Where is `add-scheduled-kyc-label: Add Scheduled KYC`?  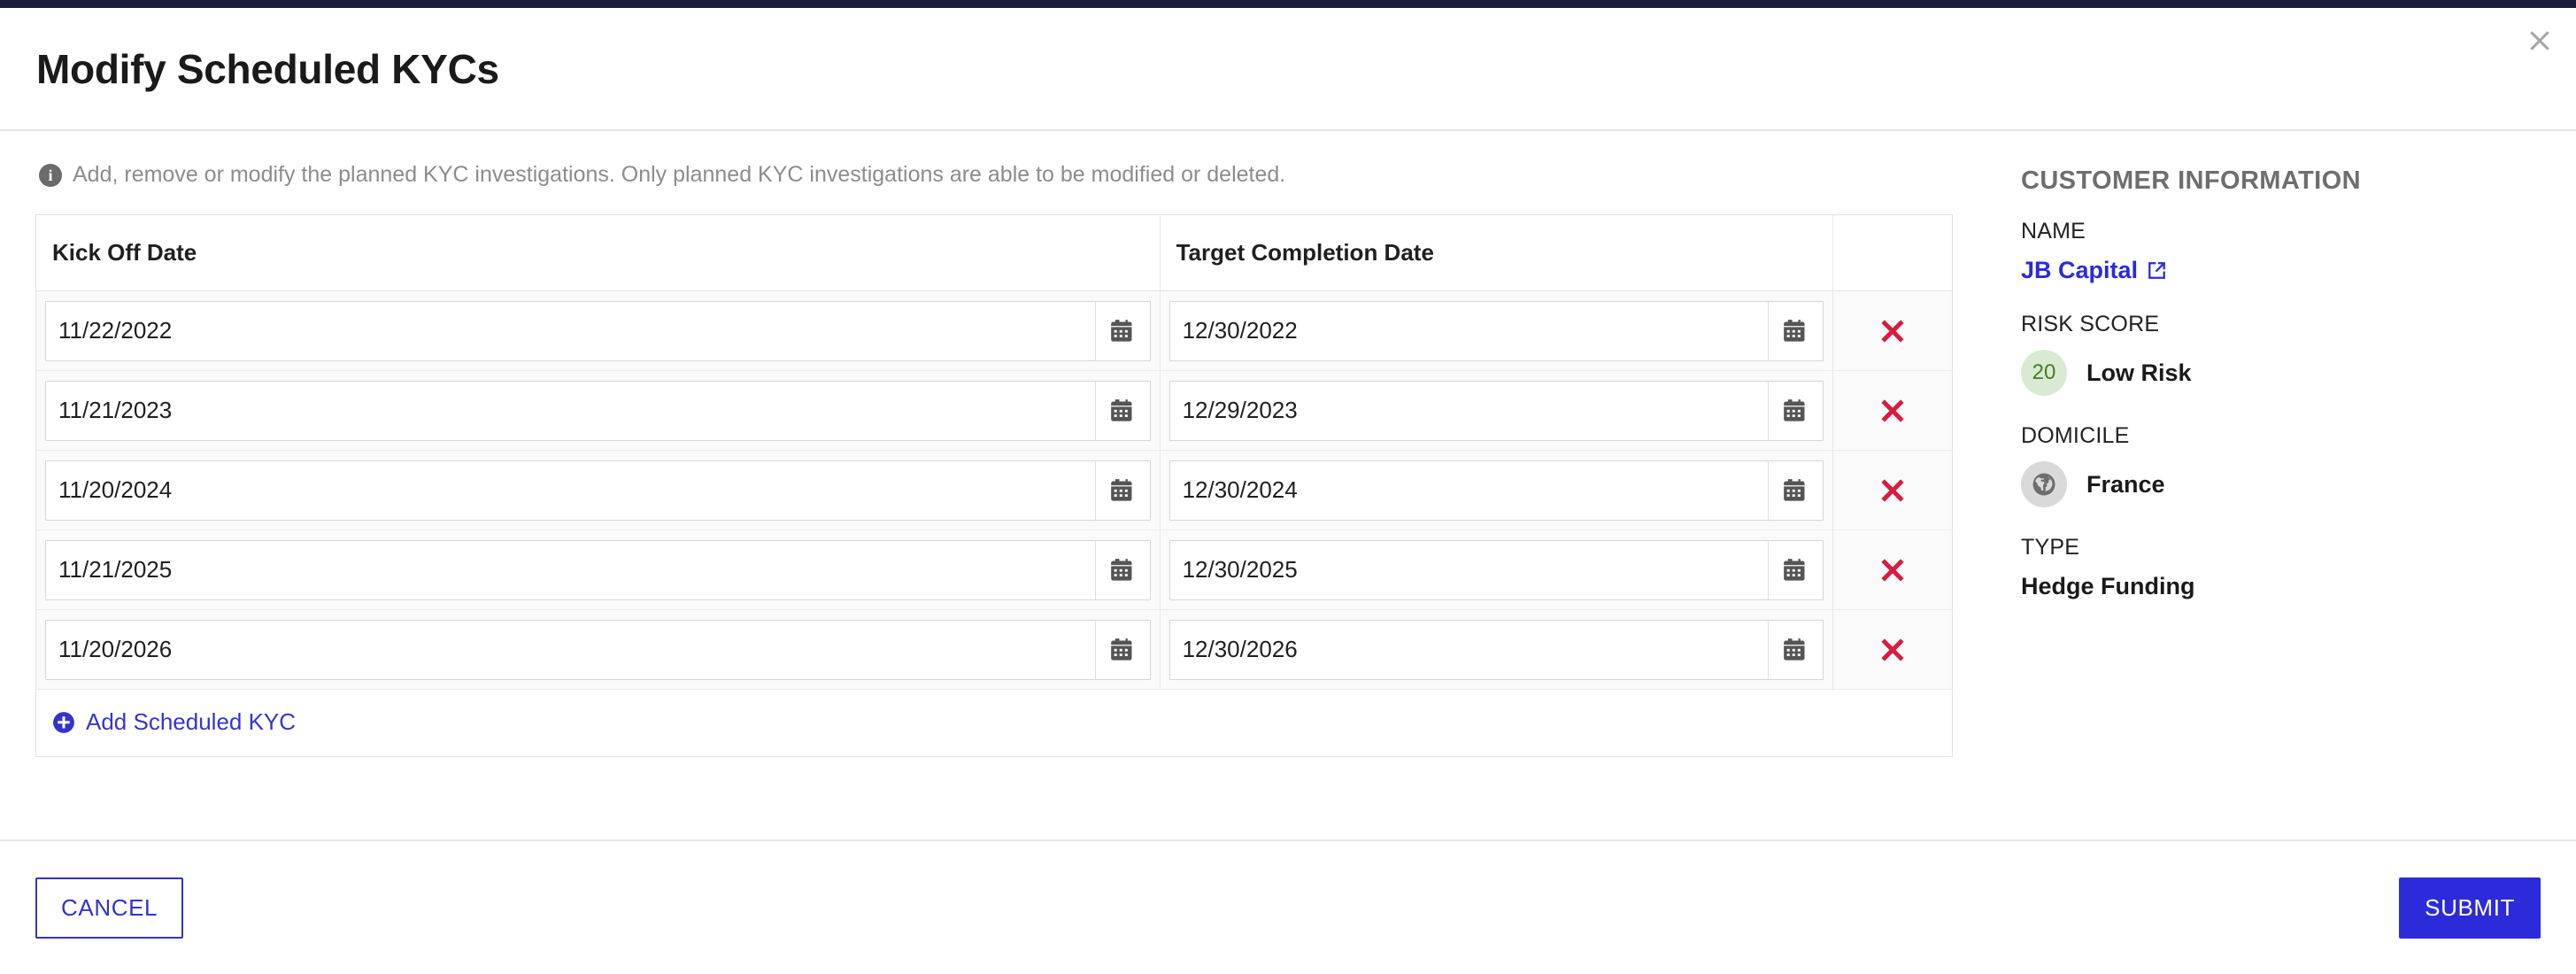 add-scheduled-kyc-label: Add Scheduled KYC is located at coordinates (191, 721).